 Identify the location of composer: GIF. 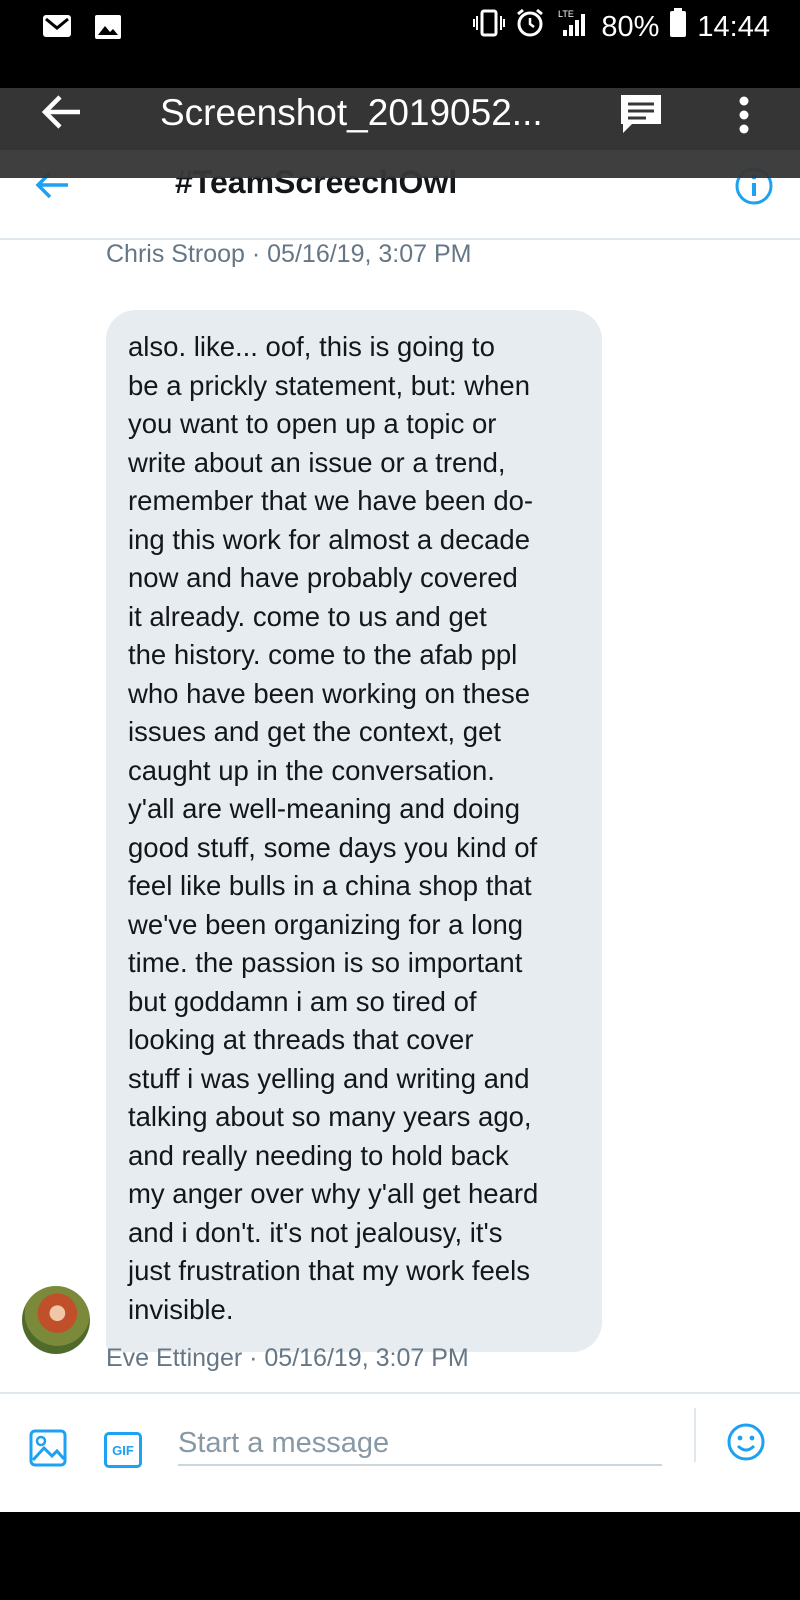
(400, 1452).